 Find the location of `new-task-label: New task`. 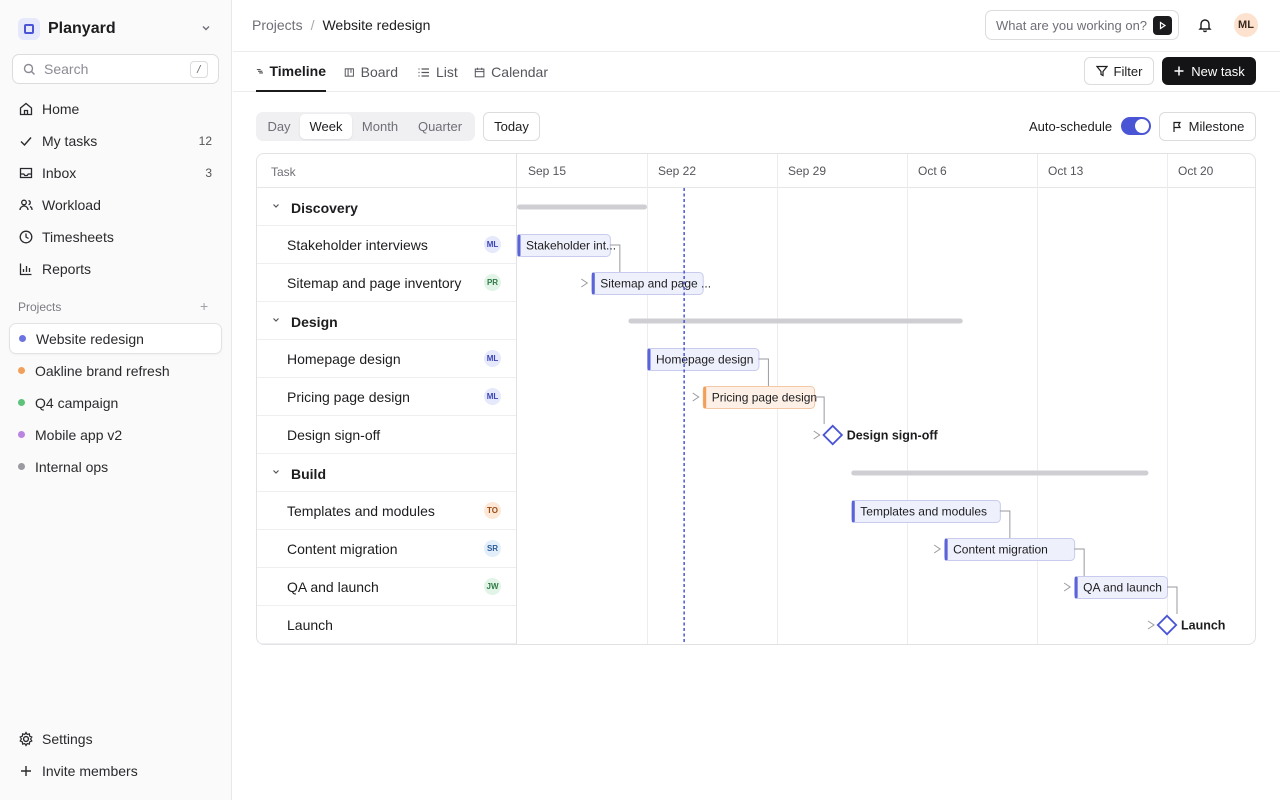

new-task-label: New task is located at coordinates (1218, 71).